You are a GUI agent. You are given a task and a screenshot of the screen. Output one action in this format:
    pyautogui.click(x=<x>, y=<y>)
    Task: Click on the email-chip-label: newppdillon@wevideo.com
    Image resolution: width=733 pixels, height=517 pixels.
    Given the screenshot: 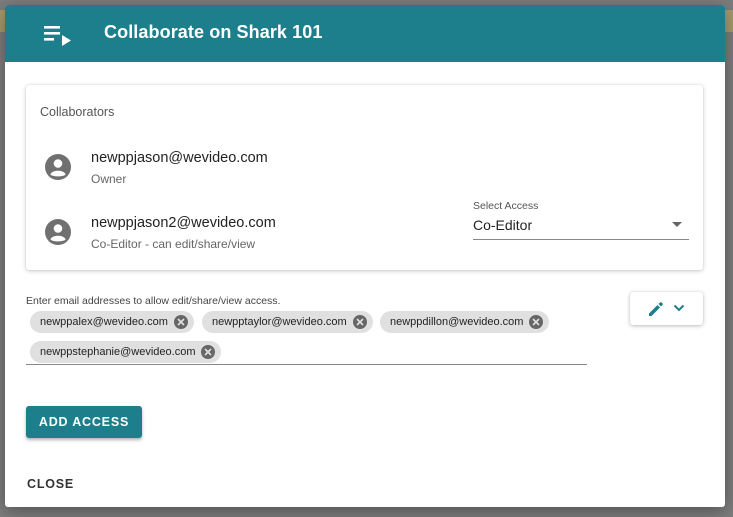 What is the action you would take?
    pyautogui.click(x=457, y=322)
    